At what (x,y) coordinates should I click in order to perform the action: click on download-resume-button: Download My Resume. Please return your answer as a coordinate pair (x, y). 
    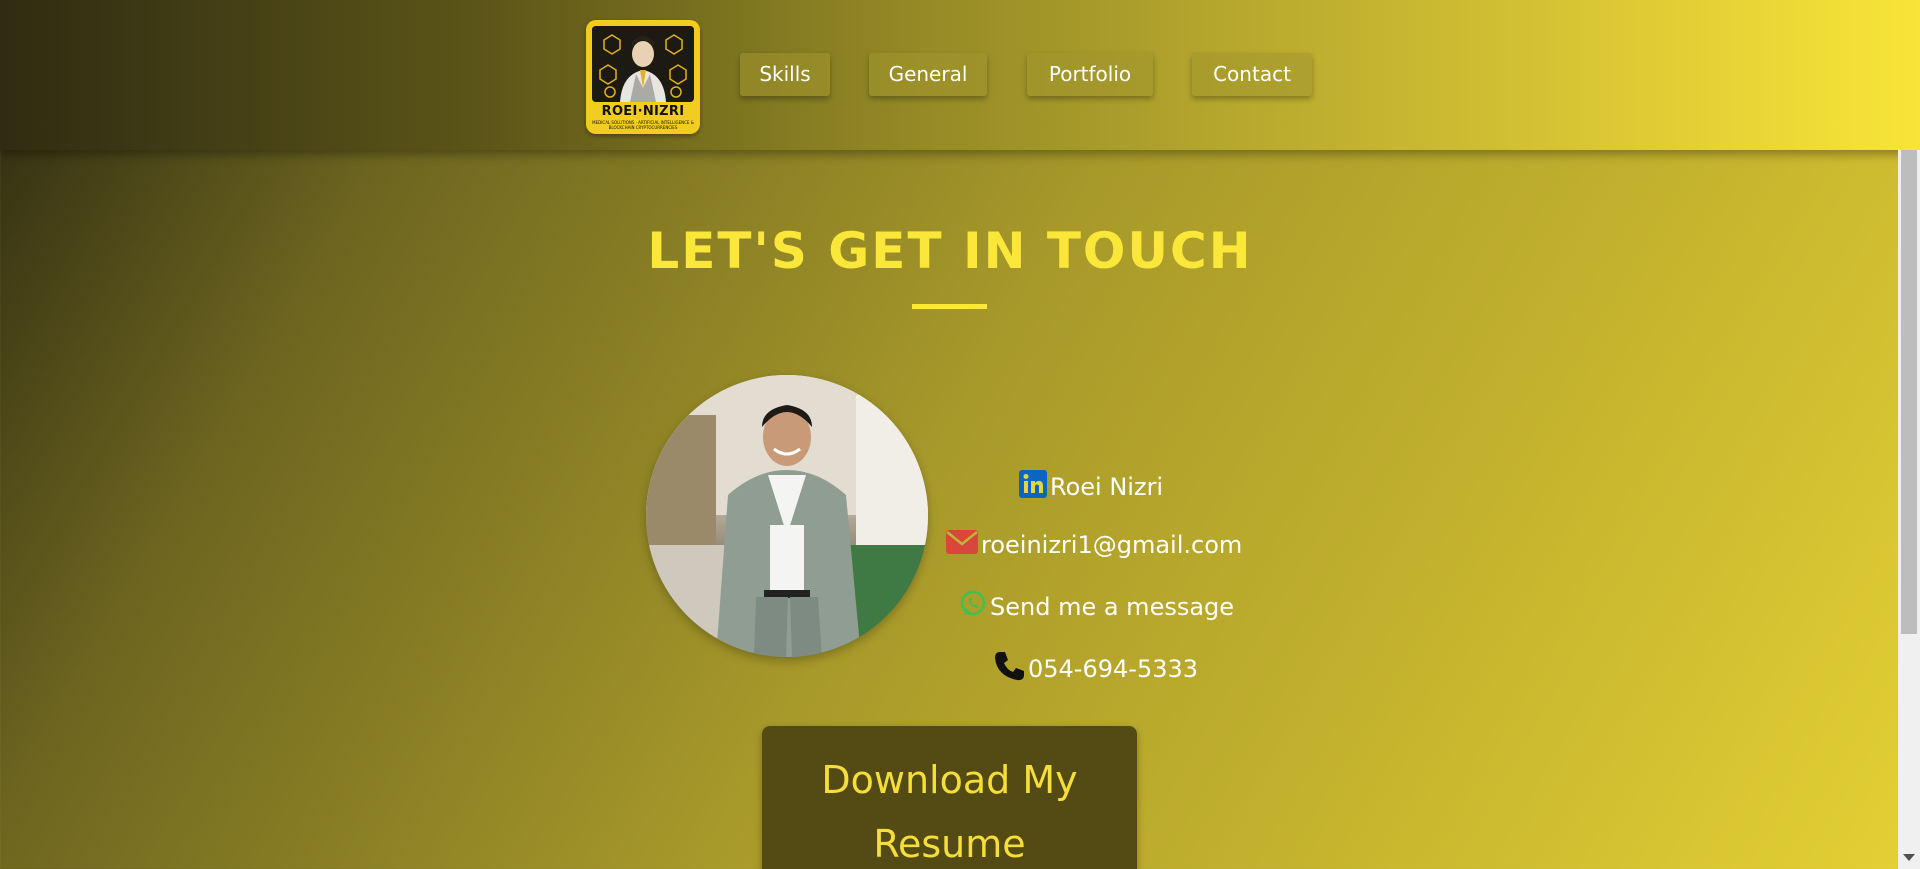
    Looking at the image, I should click on (949, 797).